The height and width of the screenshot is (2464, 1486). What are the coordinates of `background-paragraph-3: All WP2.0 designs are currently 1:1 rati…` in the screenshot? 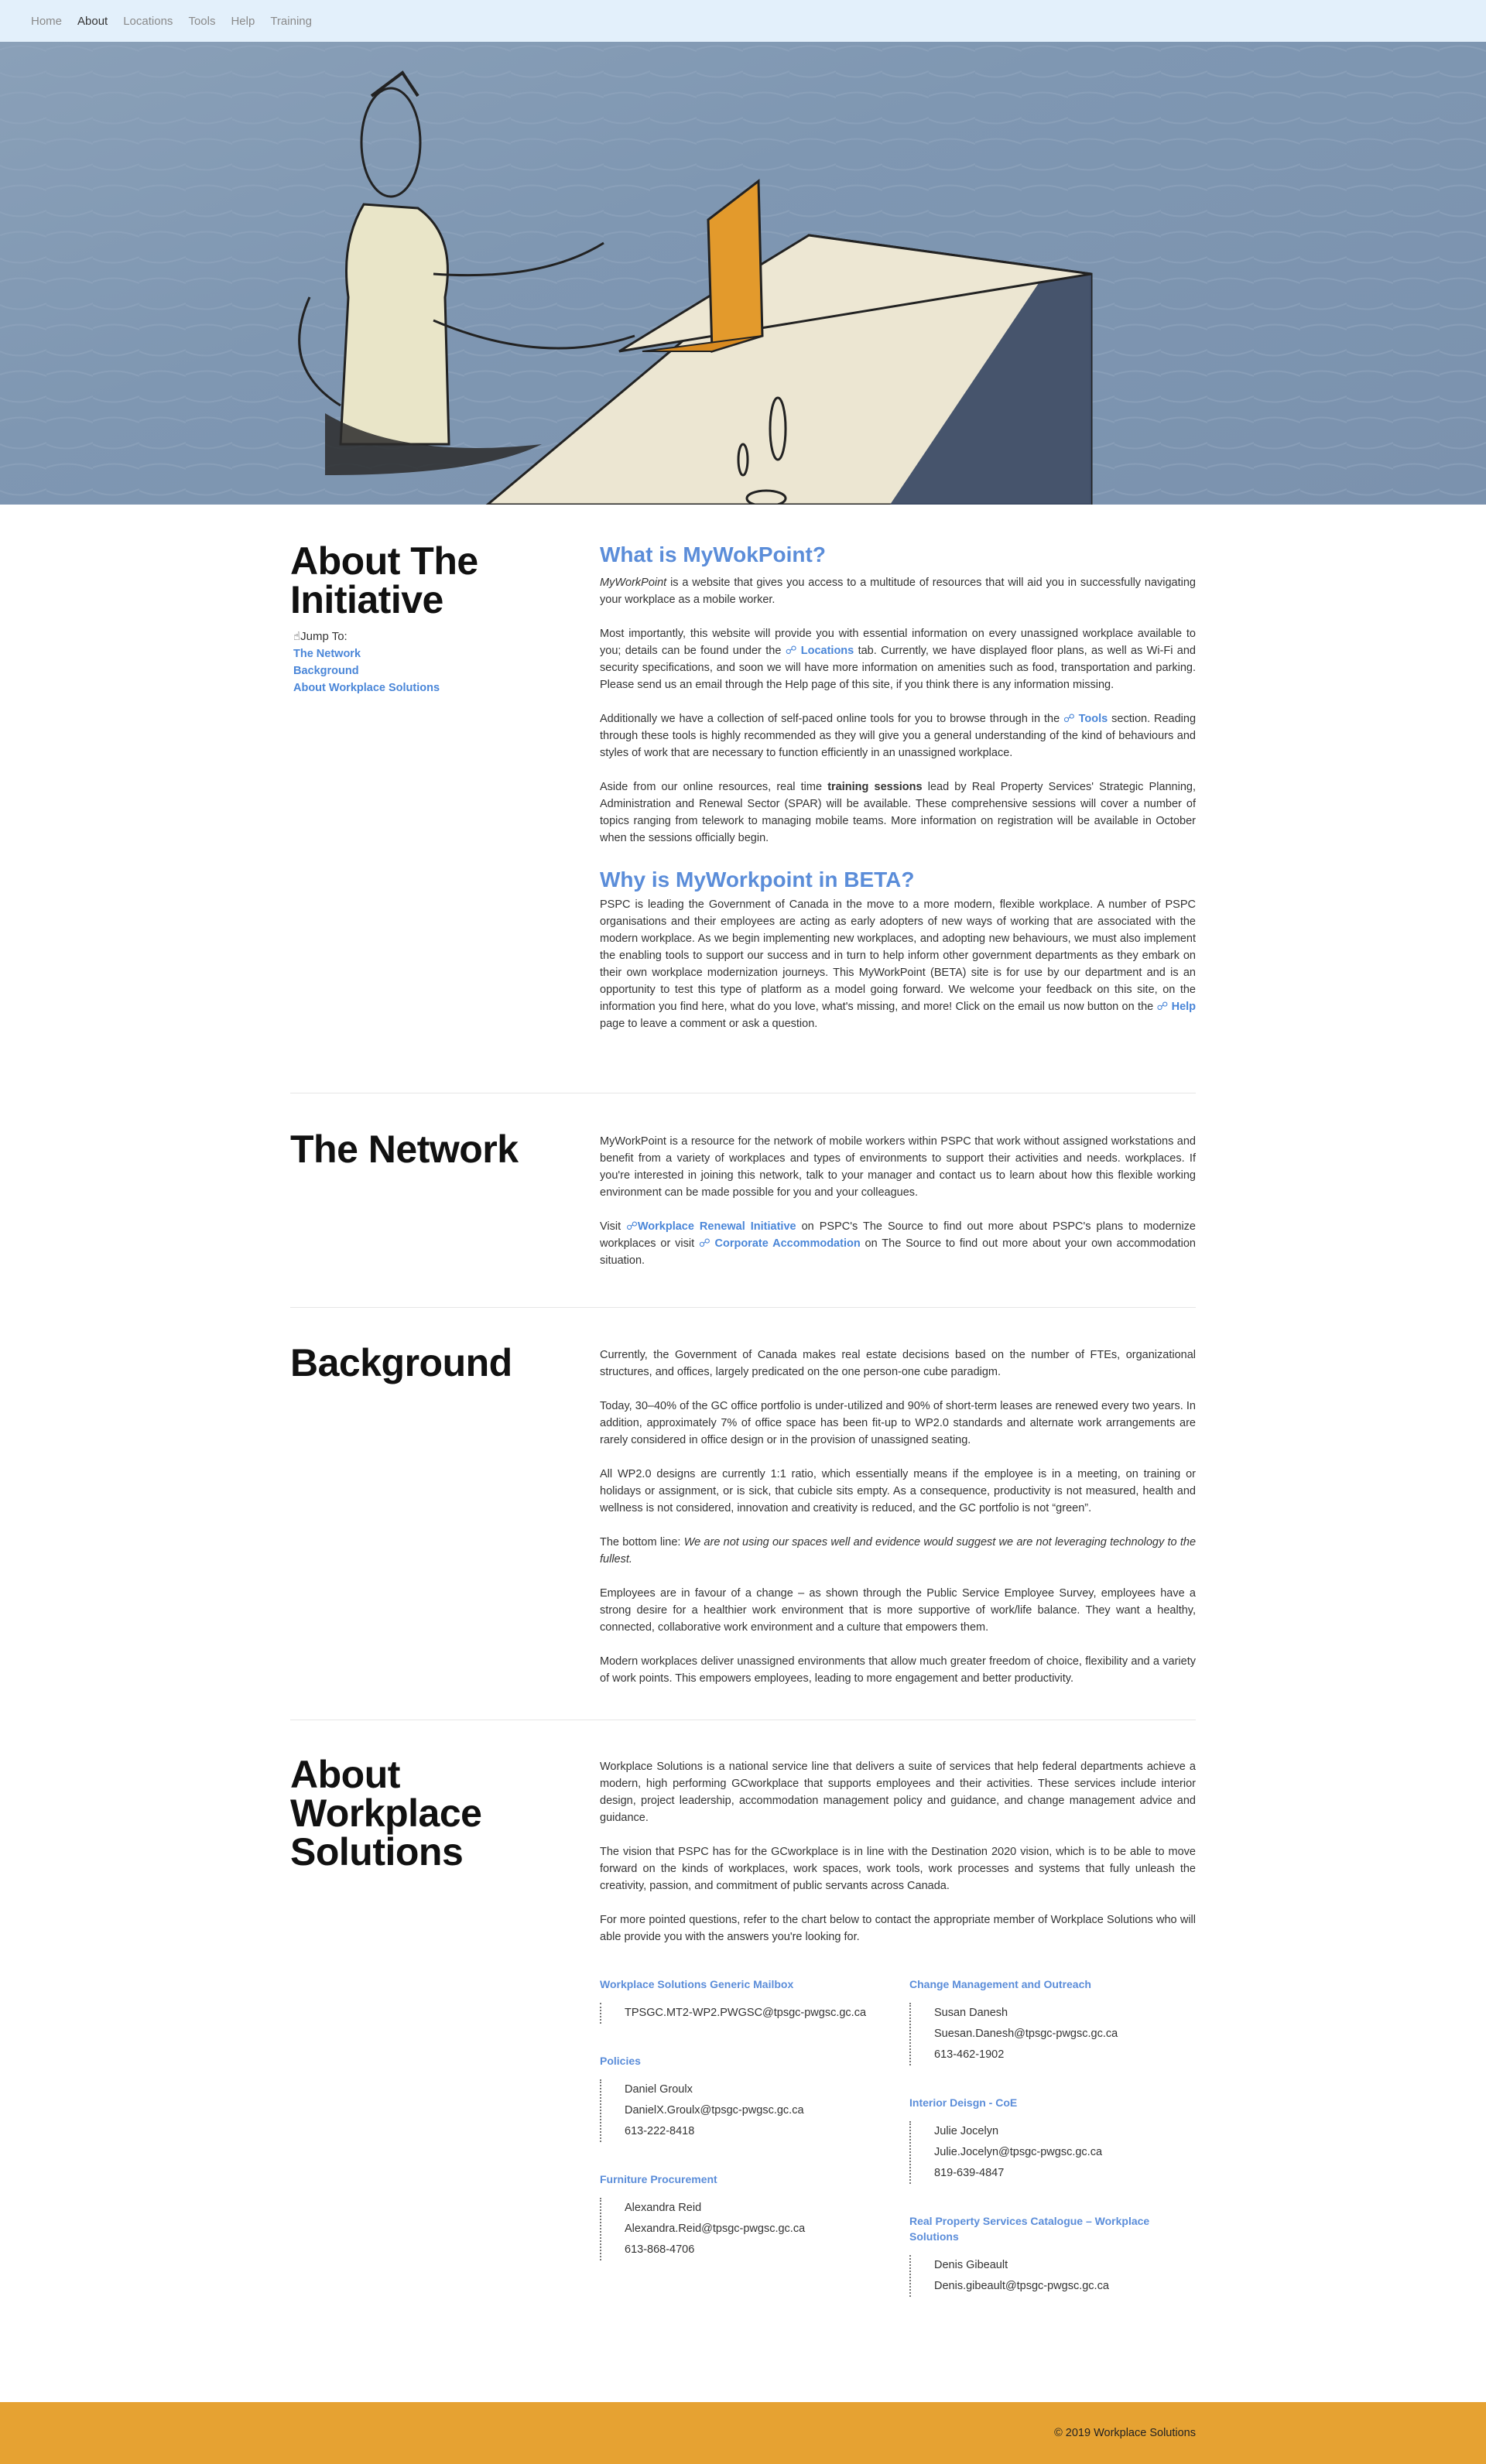 It's located at (898, 1491).